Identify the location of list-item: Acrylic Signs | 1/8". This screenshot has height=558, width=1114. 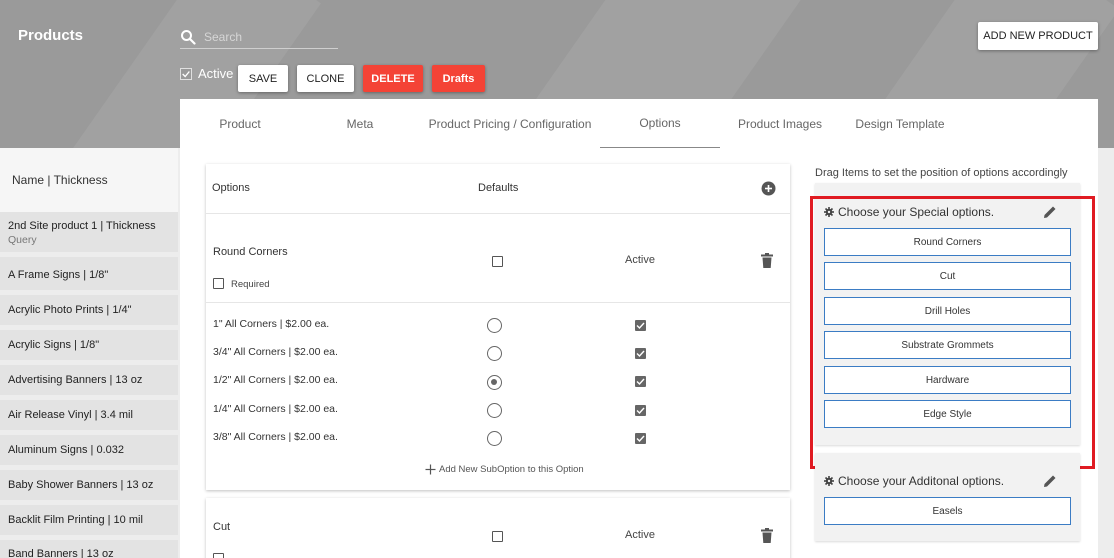
(89, 345).